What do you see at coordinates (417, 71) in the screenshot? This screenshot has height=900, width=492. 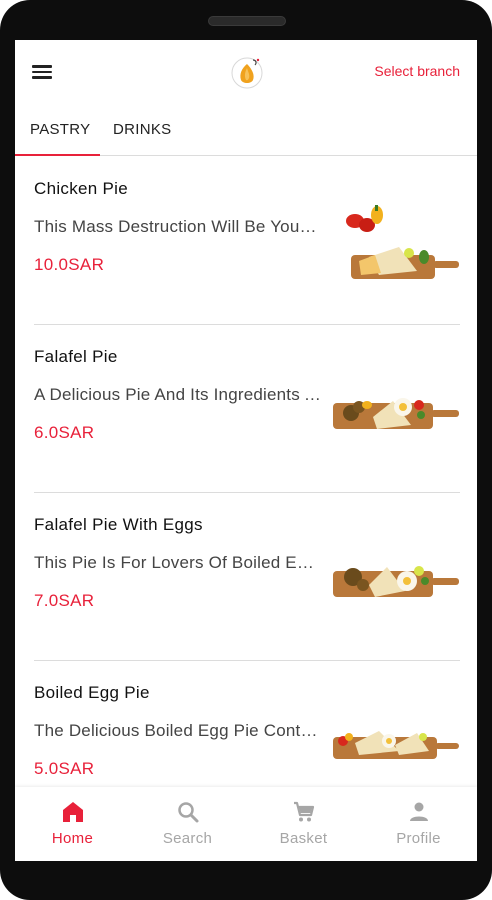 I see `select-branch-link: Select branch` at bounding box center [417, 71].